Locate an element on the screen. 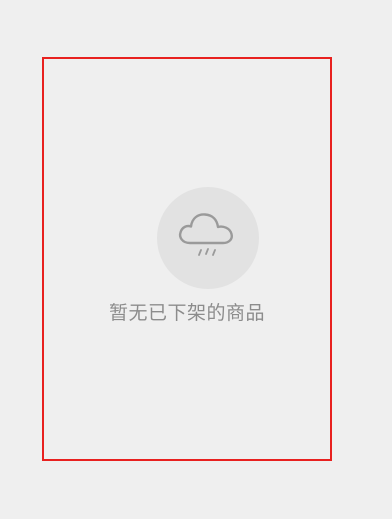  cloud-rain-icon is located at coordinates (205, 234).